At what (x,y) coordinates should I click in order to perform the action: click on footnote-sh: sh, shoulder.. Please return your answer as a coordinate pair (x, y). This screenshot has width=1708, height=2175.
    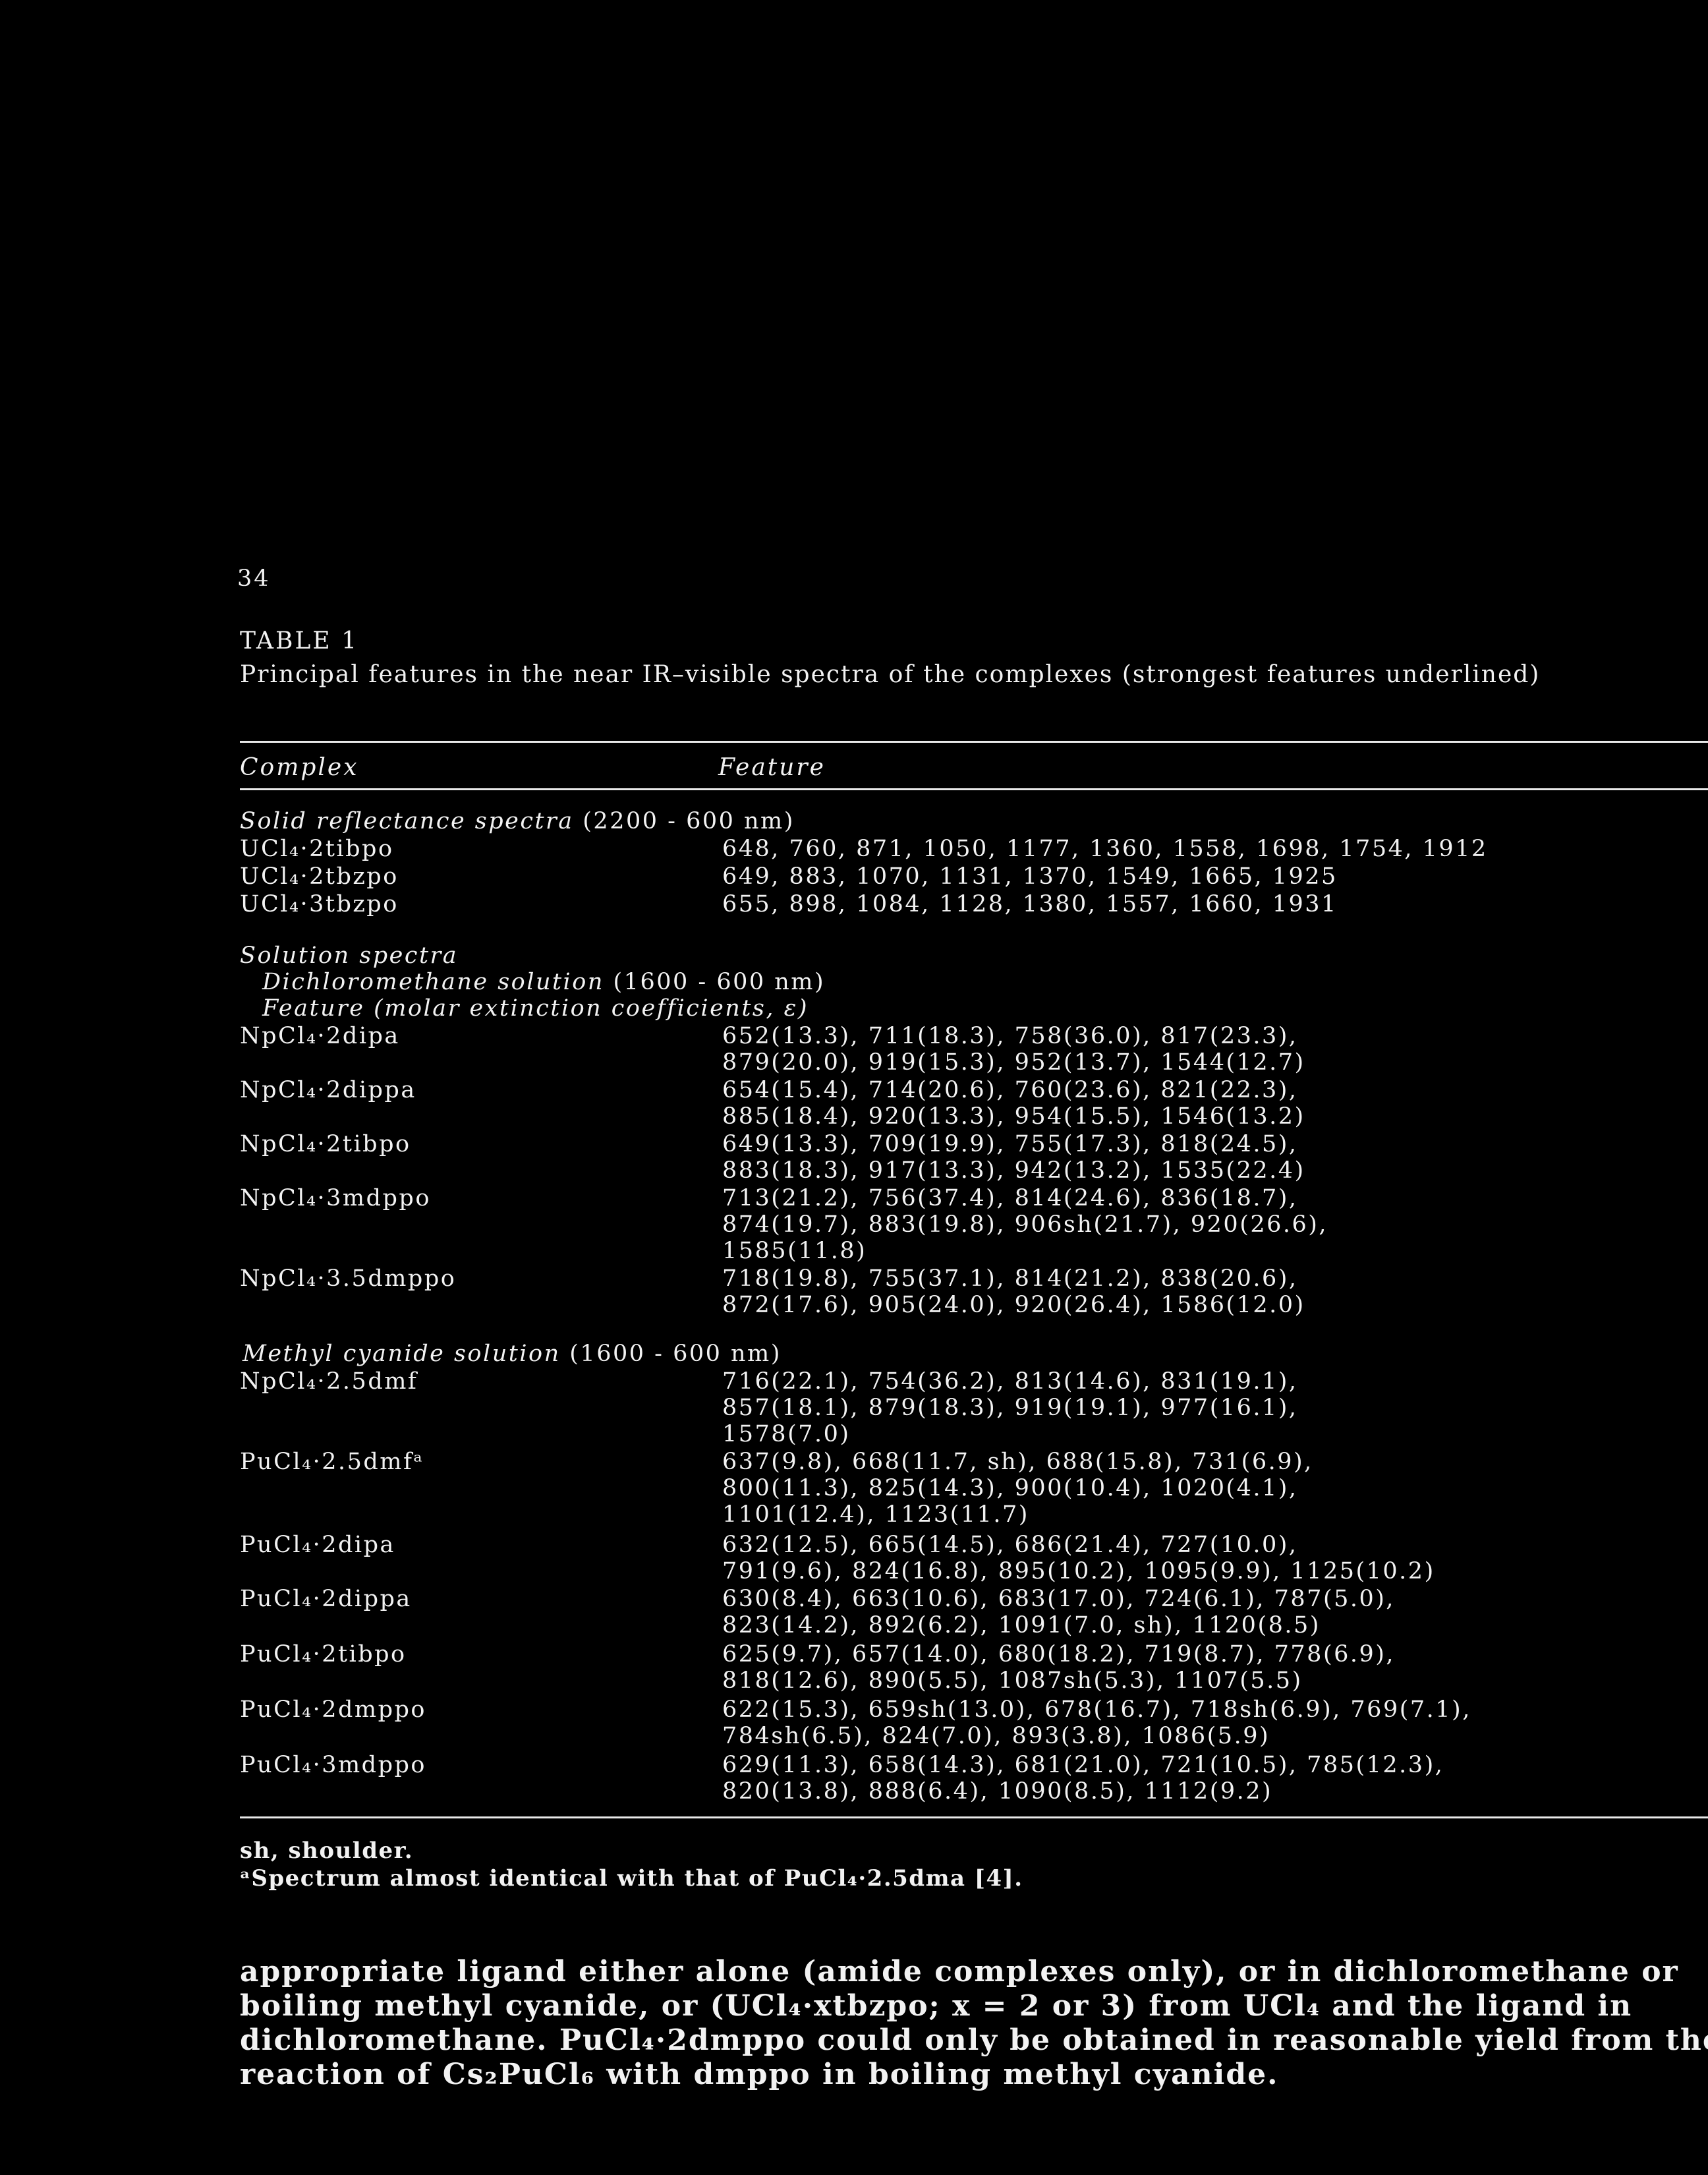
    Looking at the image, I should click on (327, 1851).